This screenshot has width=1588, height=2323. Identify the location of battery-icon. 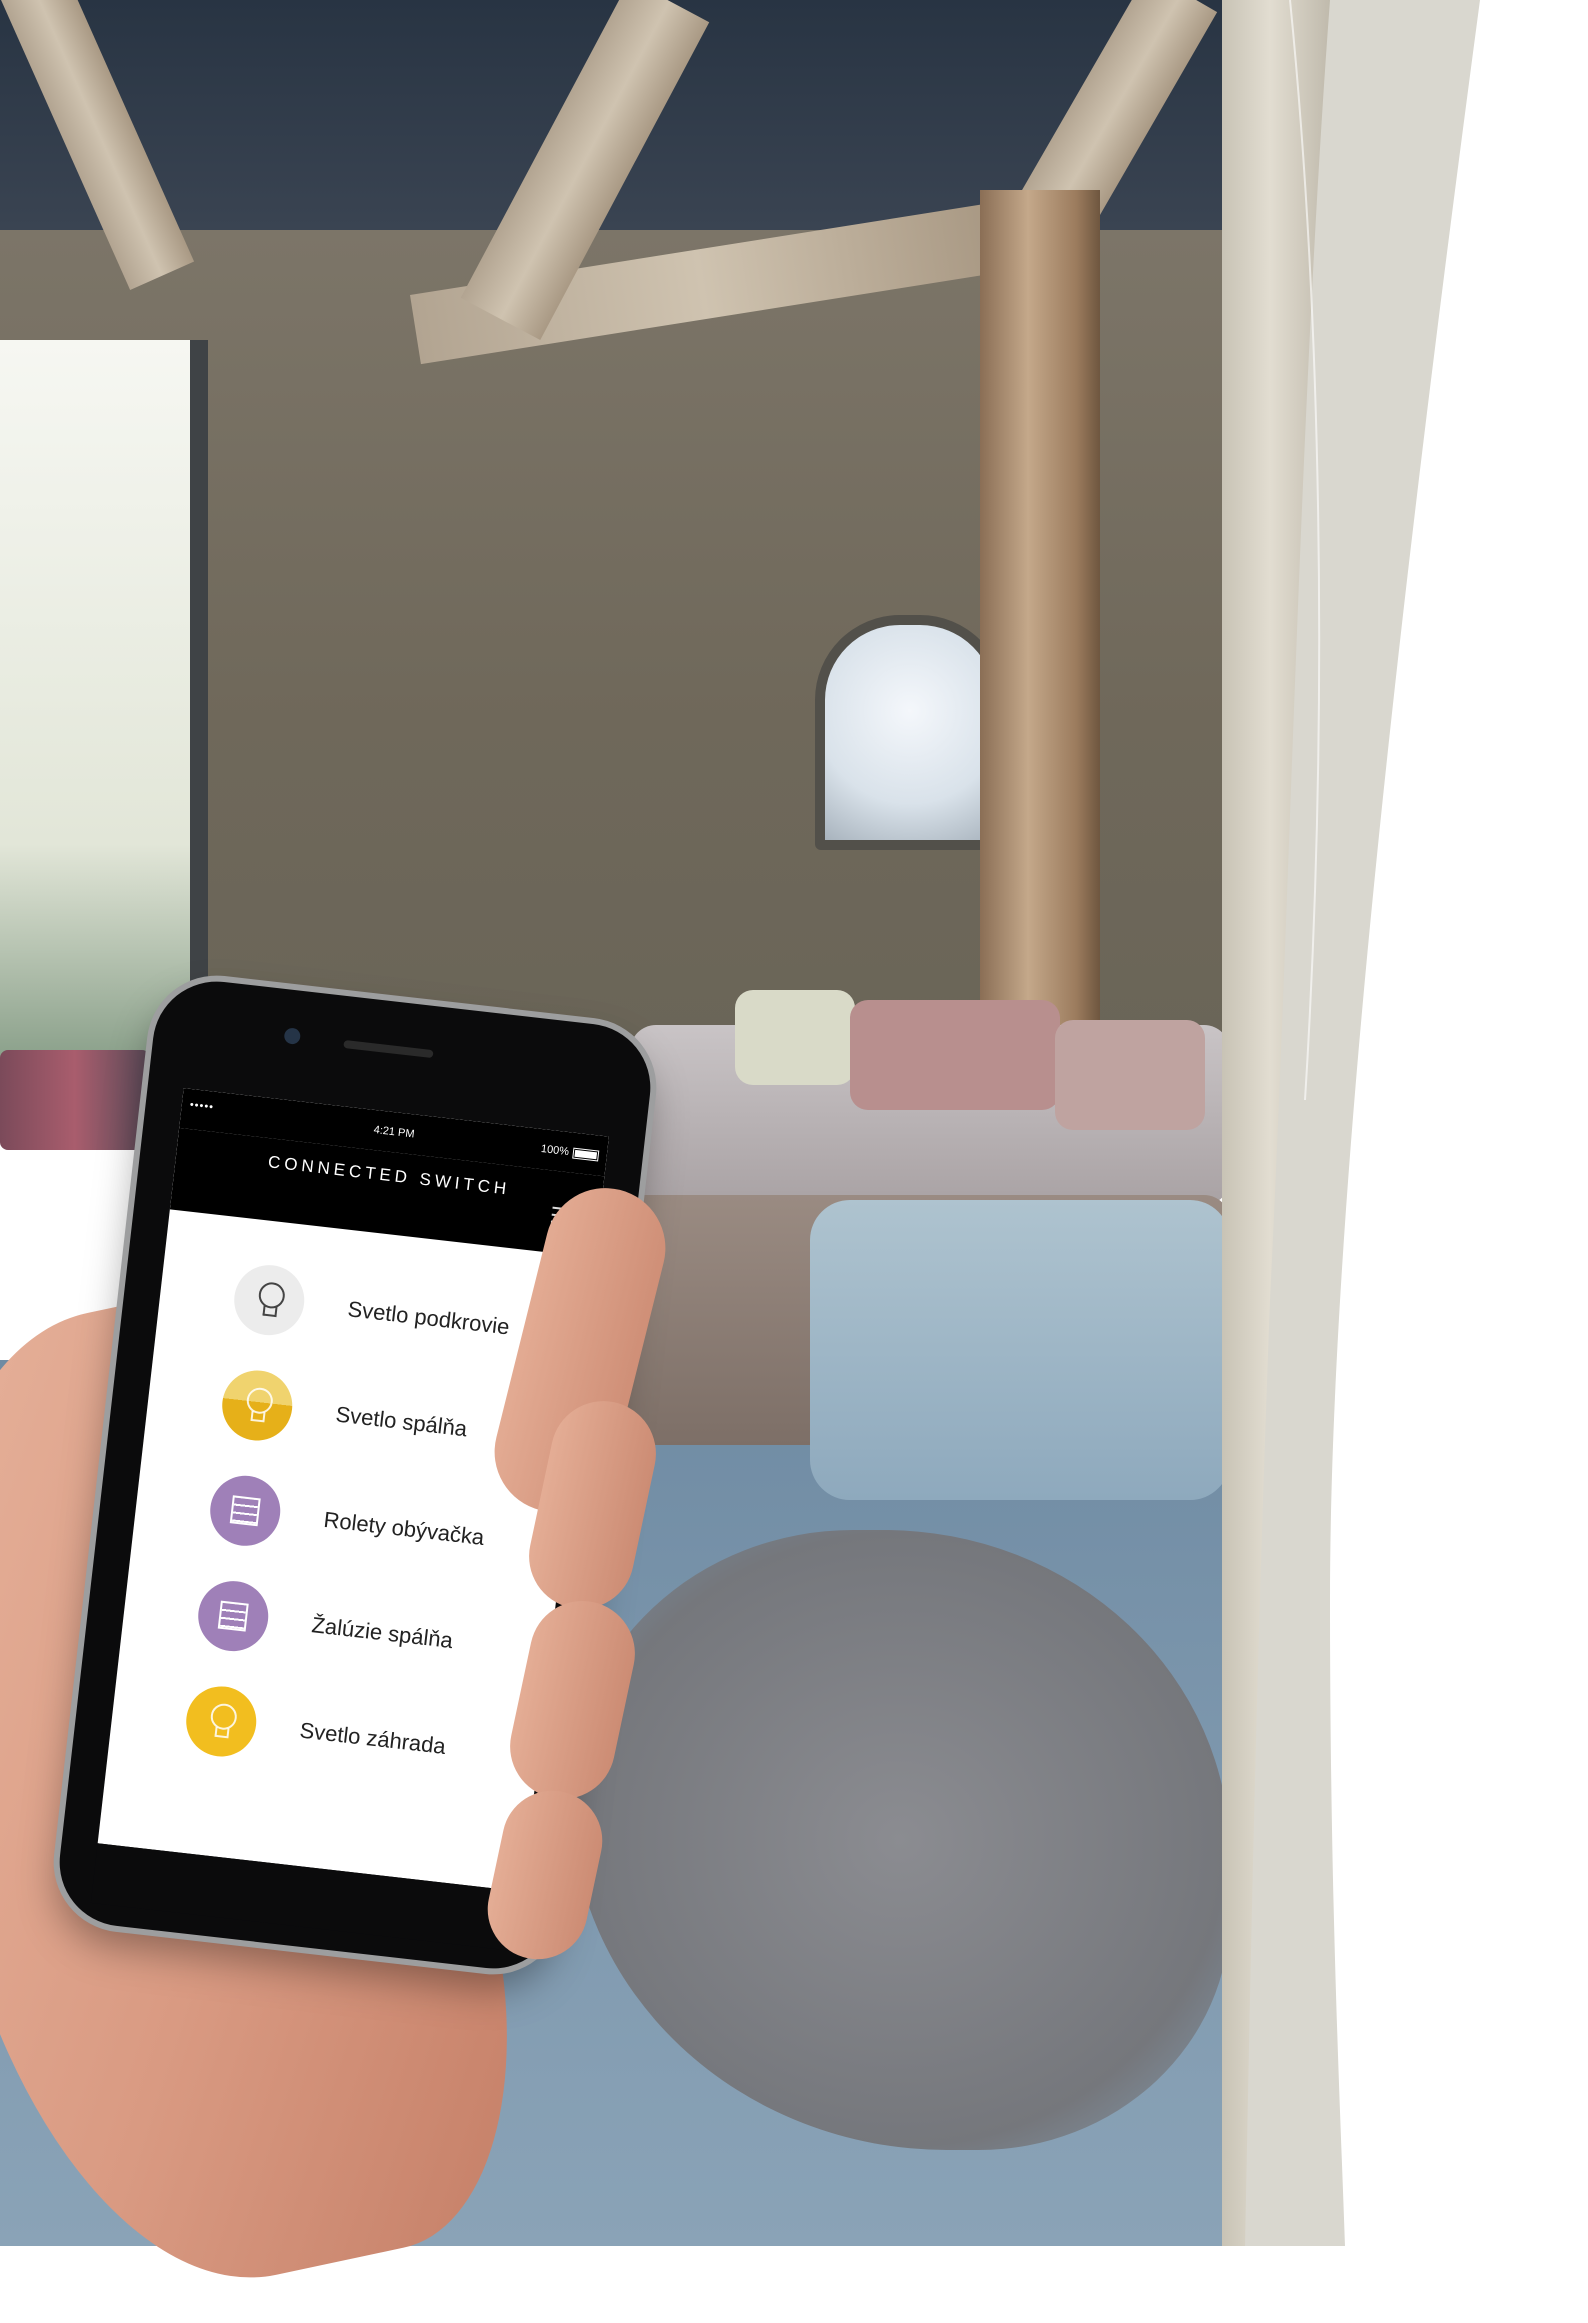
(586, 1154).